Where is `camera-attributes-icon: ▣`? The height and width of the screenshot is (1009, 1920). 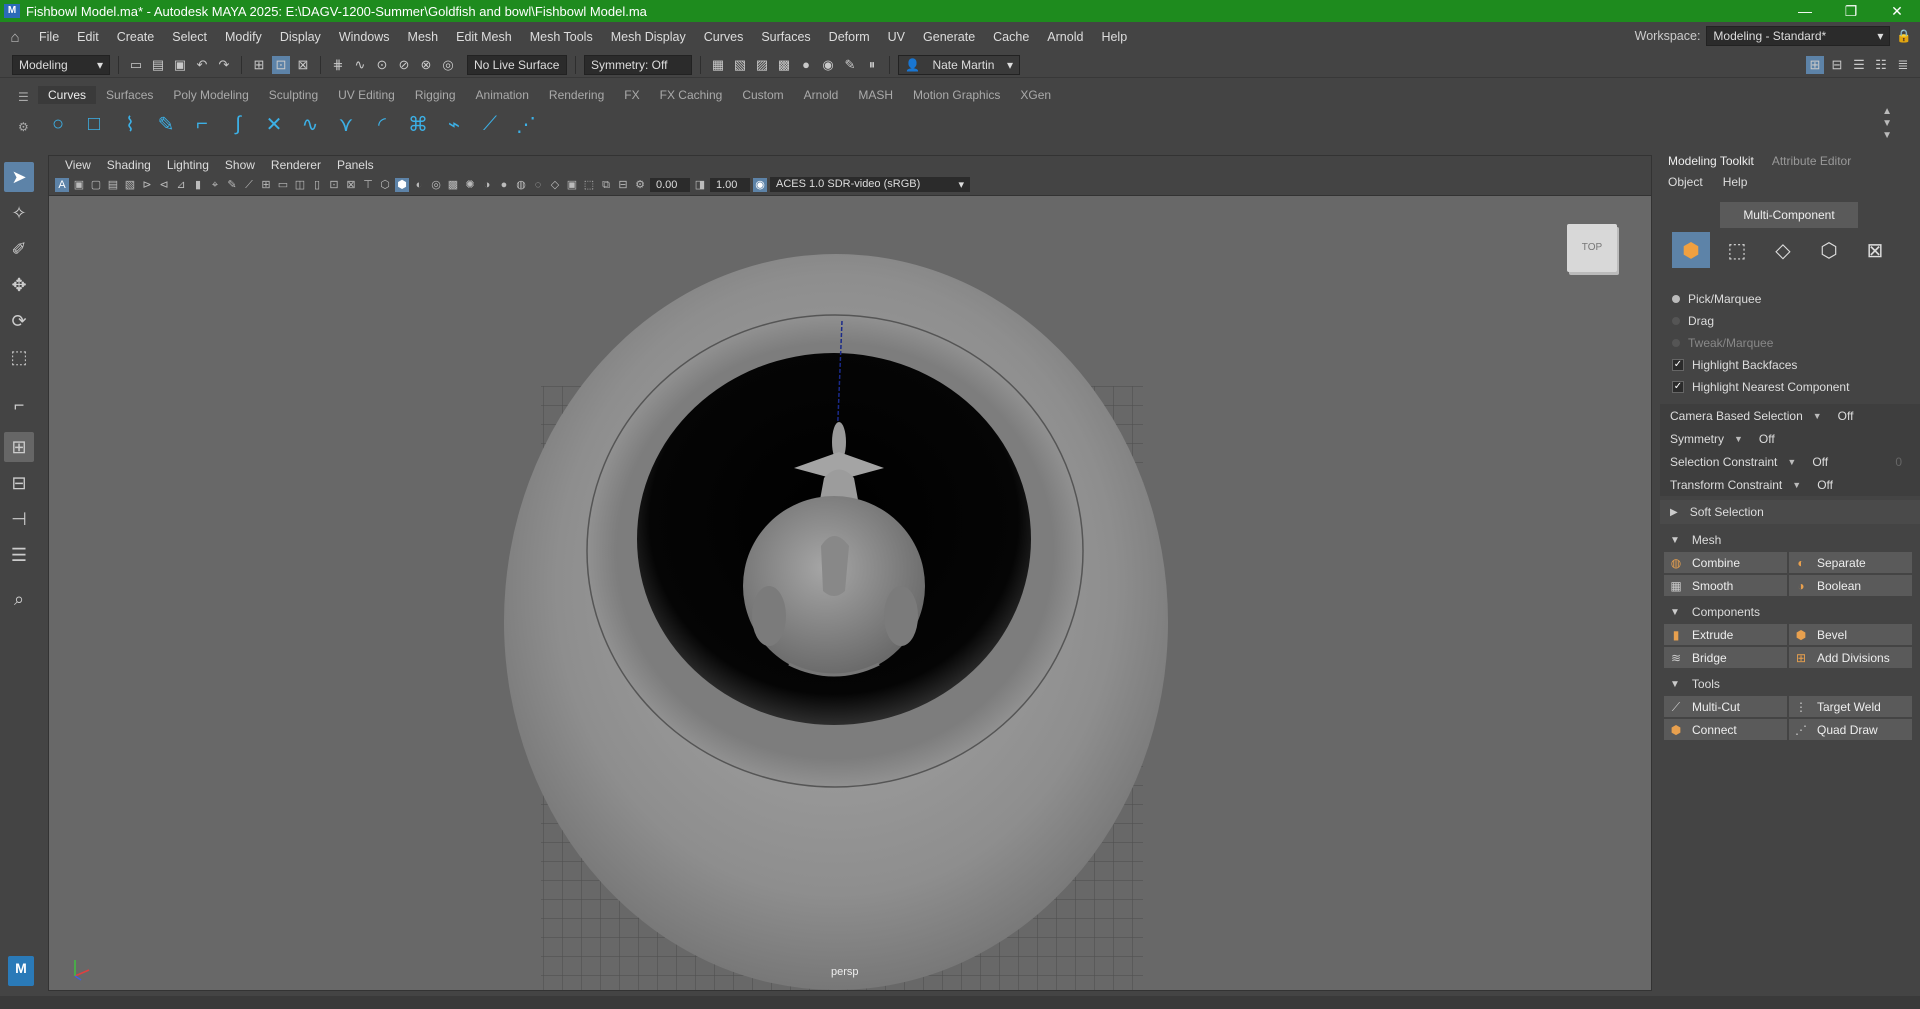
camera-attributes-icon: ▣ is located at coordinates (79, 185).